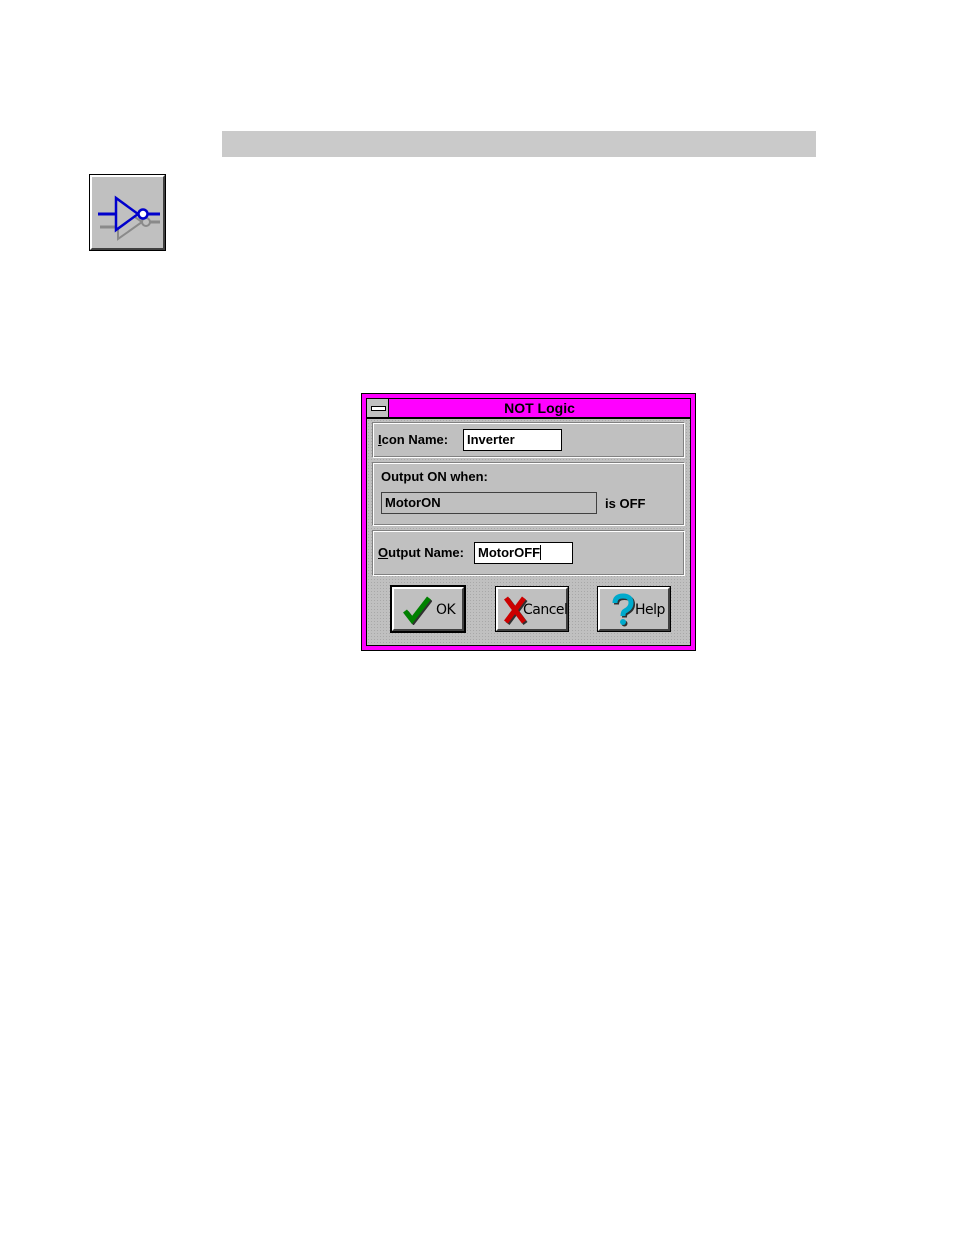 The height and width of the screenshot is (1235, 954). I want to click on text-caret, so click(541, 552).